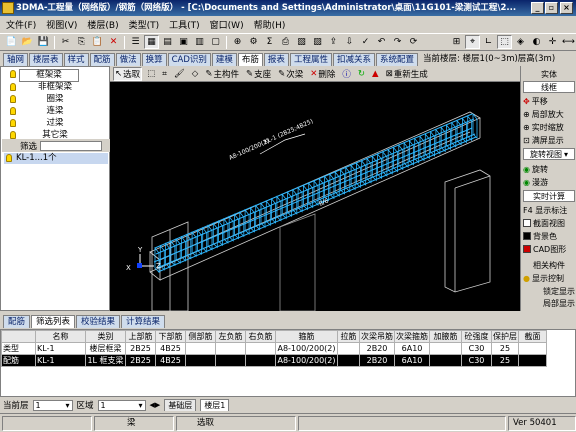 The image size is (576, 432). Describe the element at coordinates (549, 140) in the screenshot. I see `fit-view-button: ⊡ 满屏显示` at that location.